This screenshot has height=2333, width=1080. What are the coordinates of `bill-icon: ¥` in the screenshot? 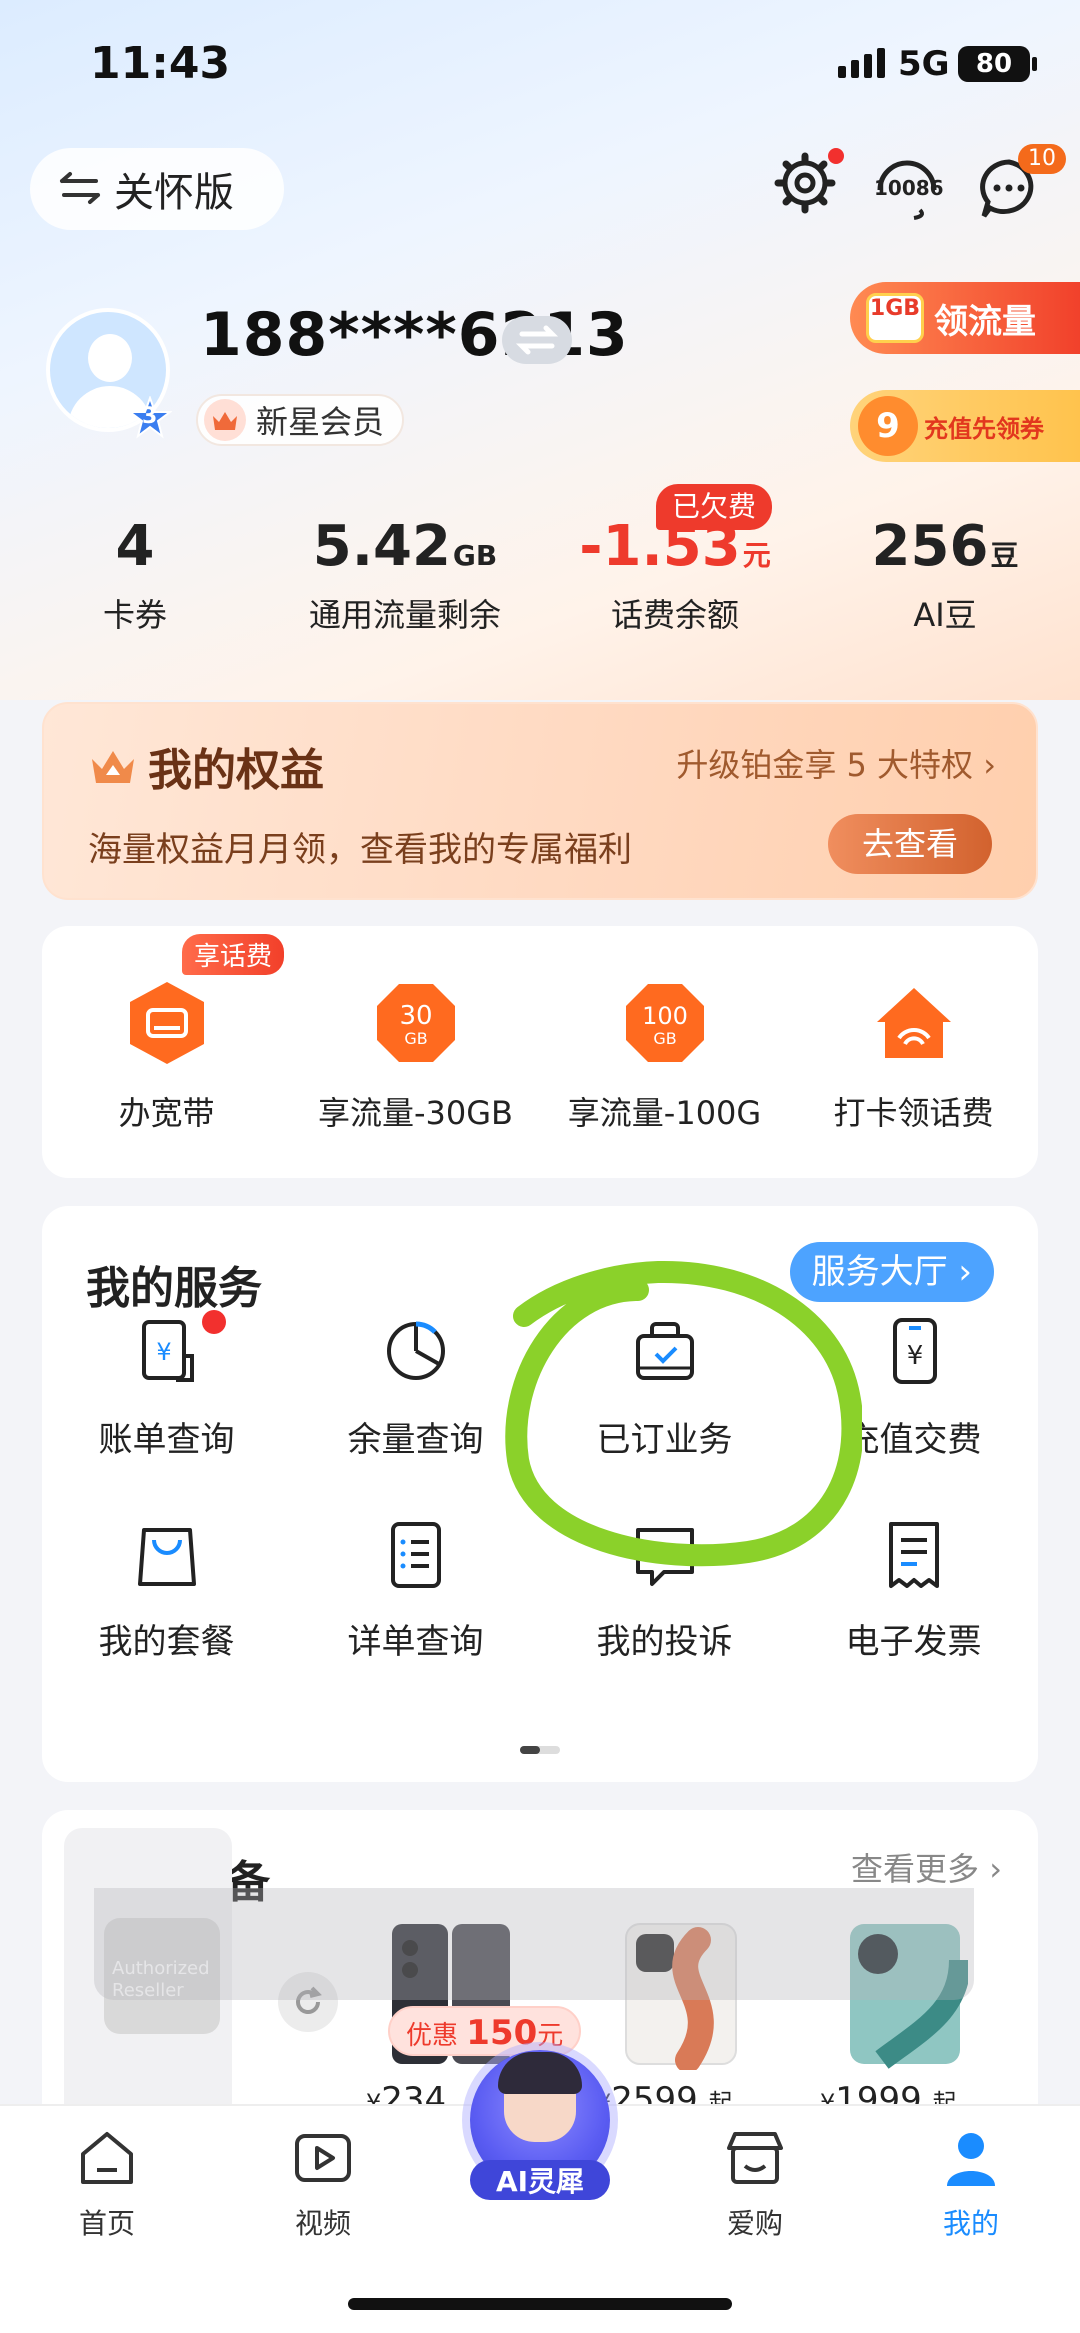 It's located at (168, 1351).